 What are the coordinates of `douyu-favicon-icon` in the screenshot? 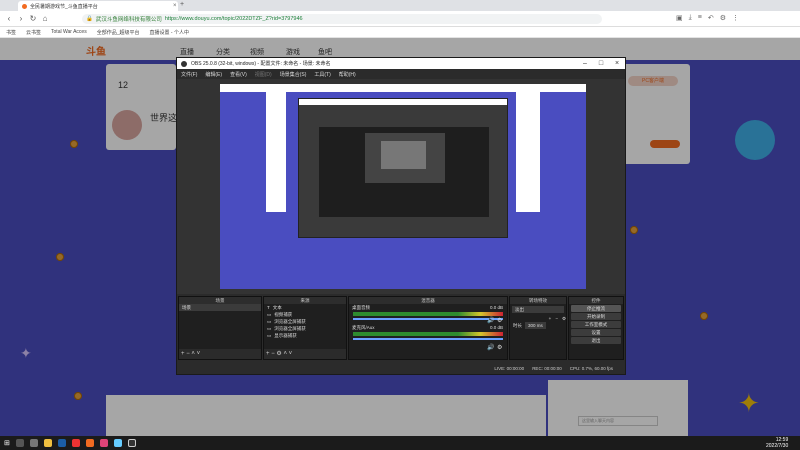 It's located at (24, 6).